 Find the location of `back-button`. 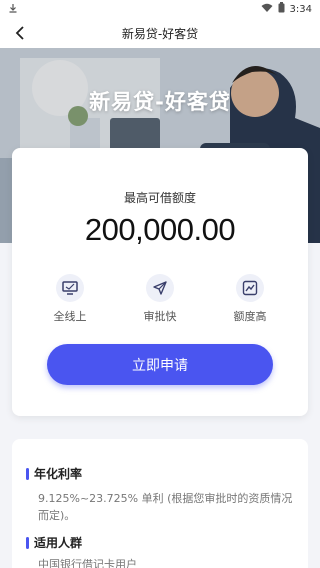

back-button is located at coordinates (20, 33).